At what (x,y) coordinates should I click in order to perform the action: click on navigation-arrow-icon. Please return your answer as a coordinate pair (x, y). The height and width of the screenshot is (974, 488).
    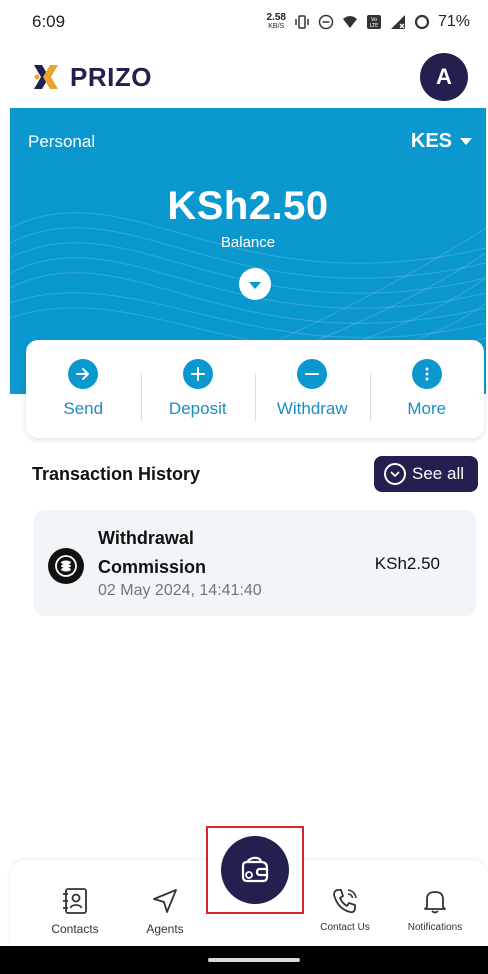
    Looking at the image, I should click on (165, 901).